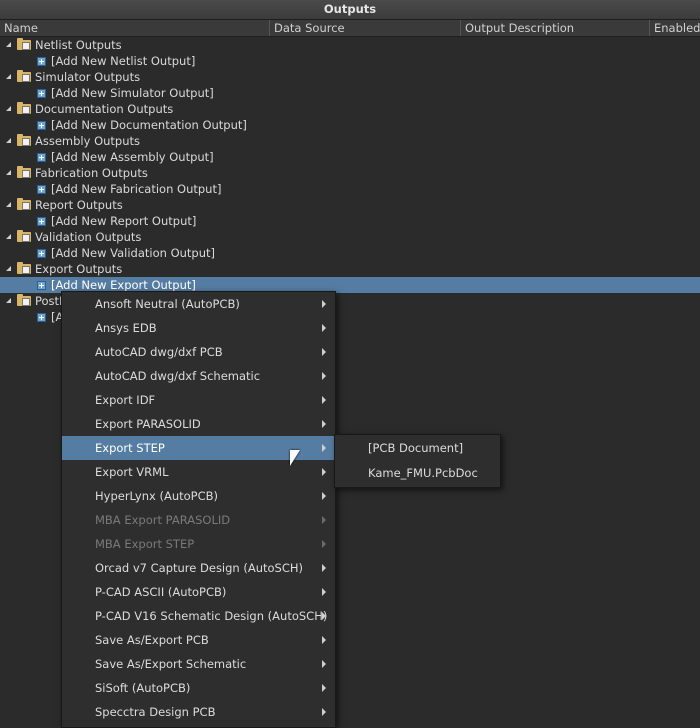 This screenshot has width=700, height=728. I want to click on group-row-netlist: Netlist Outputs, so click(350, 45).